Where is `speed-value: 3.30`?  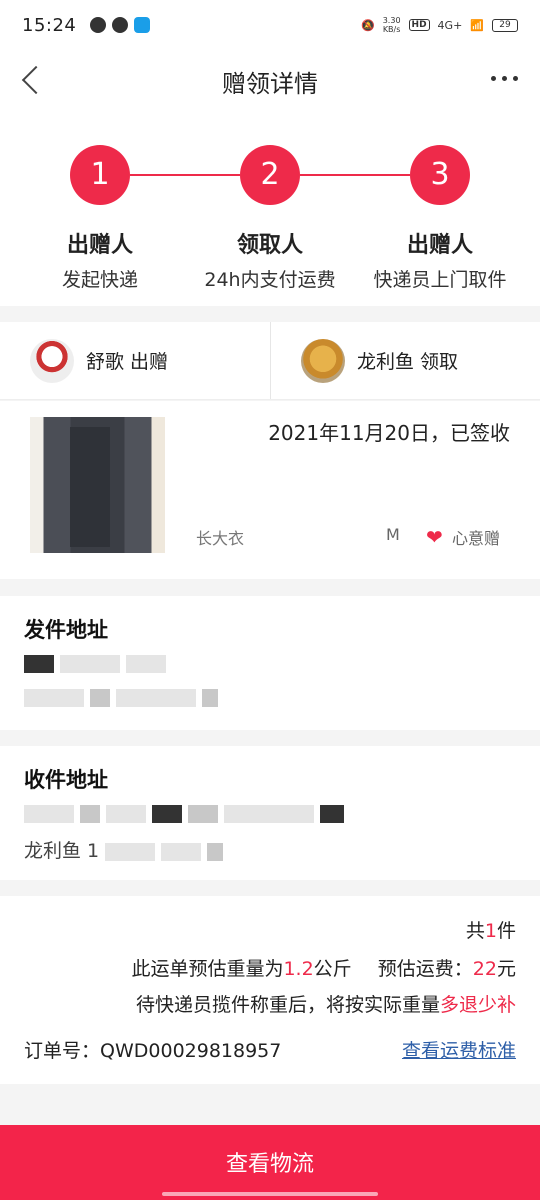 speed-value: 3.30 is located at coordinates (391, 20).